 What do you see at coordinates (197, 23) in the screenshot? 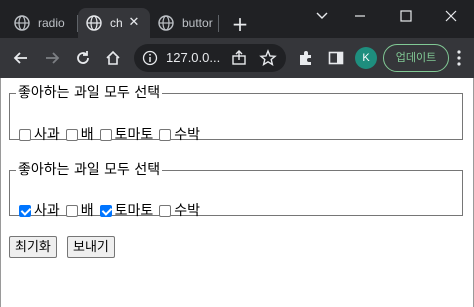
I see `tab-title: buttor` at bounding box center [197, 23].